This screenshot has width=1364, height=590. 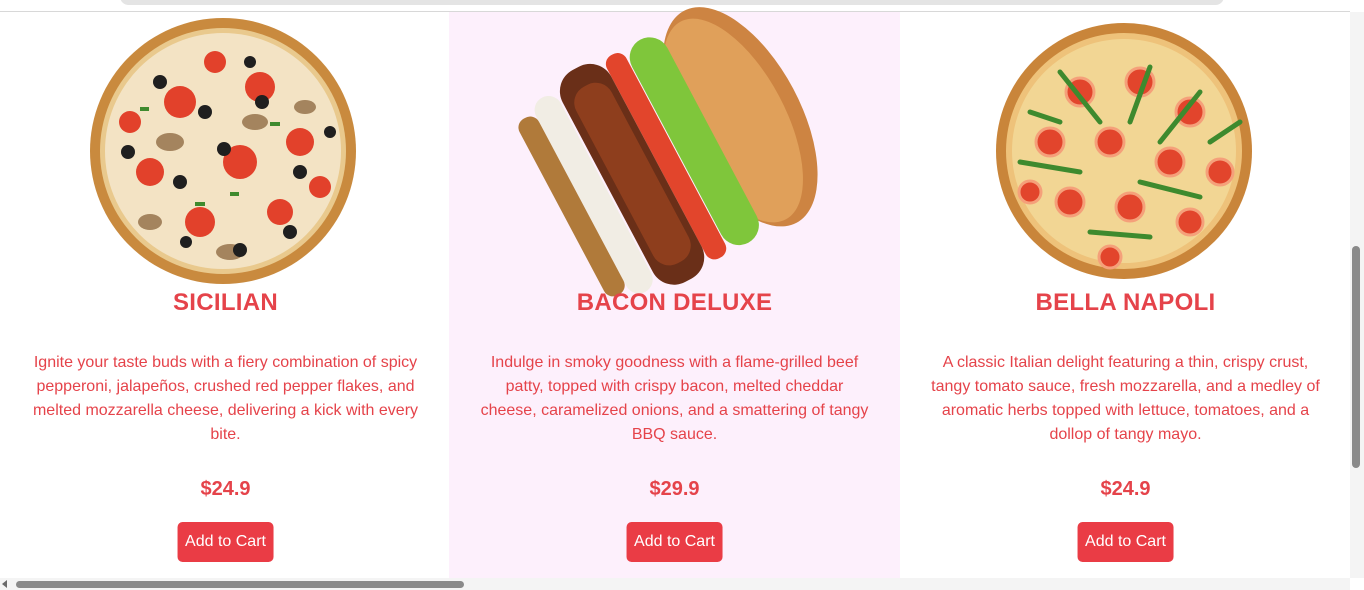 I want to click on add-to-cart-button-bacon-deluxe: Add to Cart, so click(x=674, y=542).